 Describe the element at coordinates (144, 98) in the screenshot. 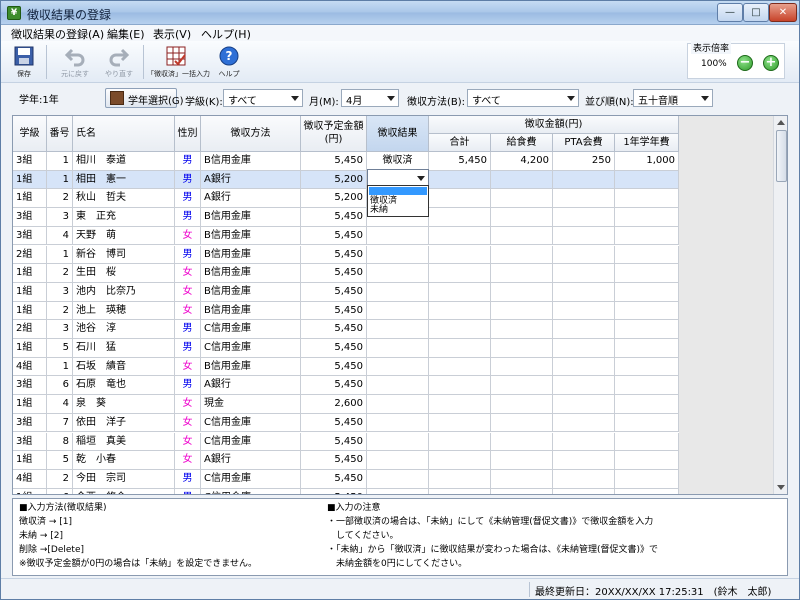

I see `grade-select-button: 学年選択(G)` at that location.